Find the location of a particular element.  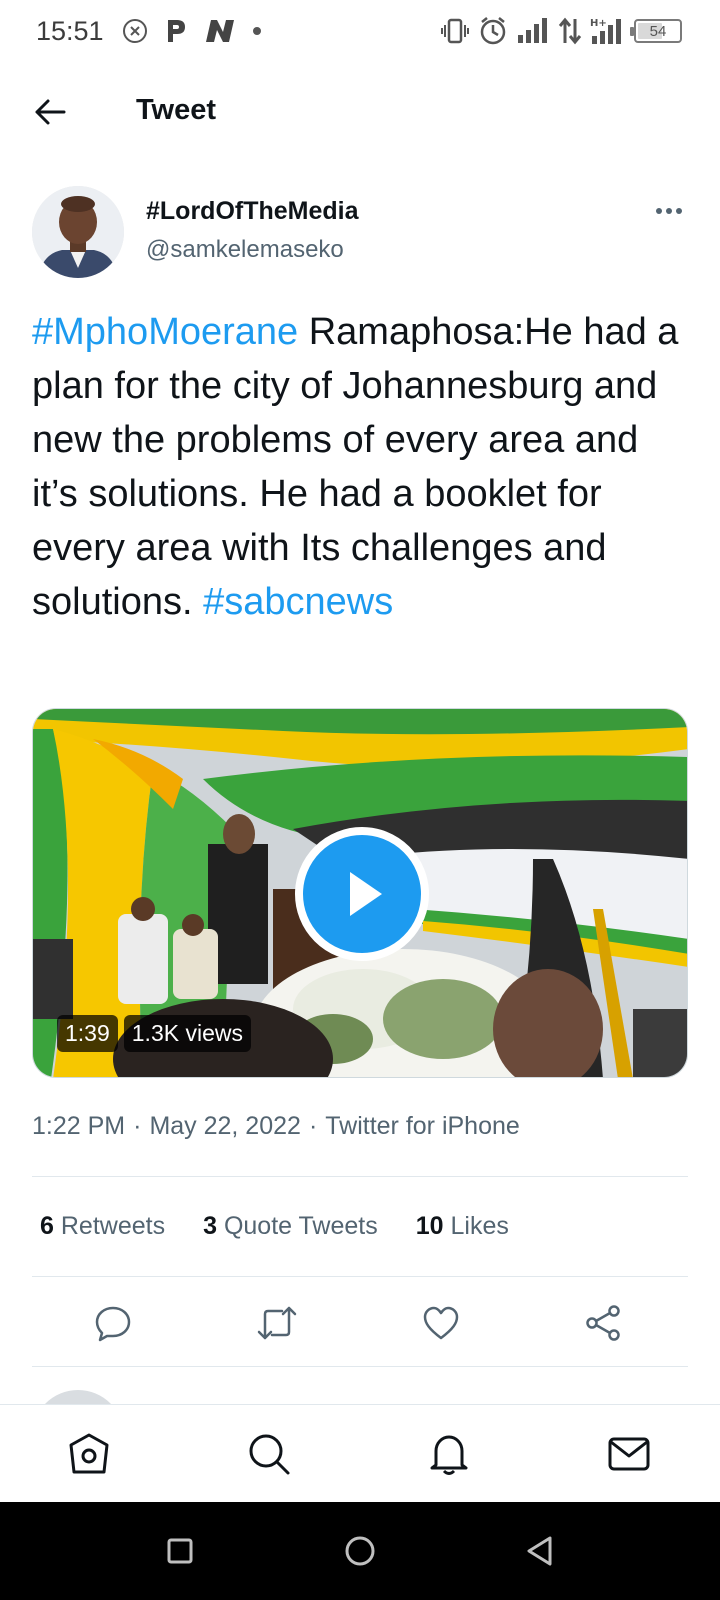

back-triangle-icon is located at coordinates (539, 1551).